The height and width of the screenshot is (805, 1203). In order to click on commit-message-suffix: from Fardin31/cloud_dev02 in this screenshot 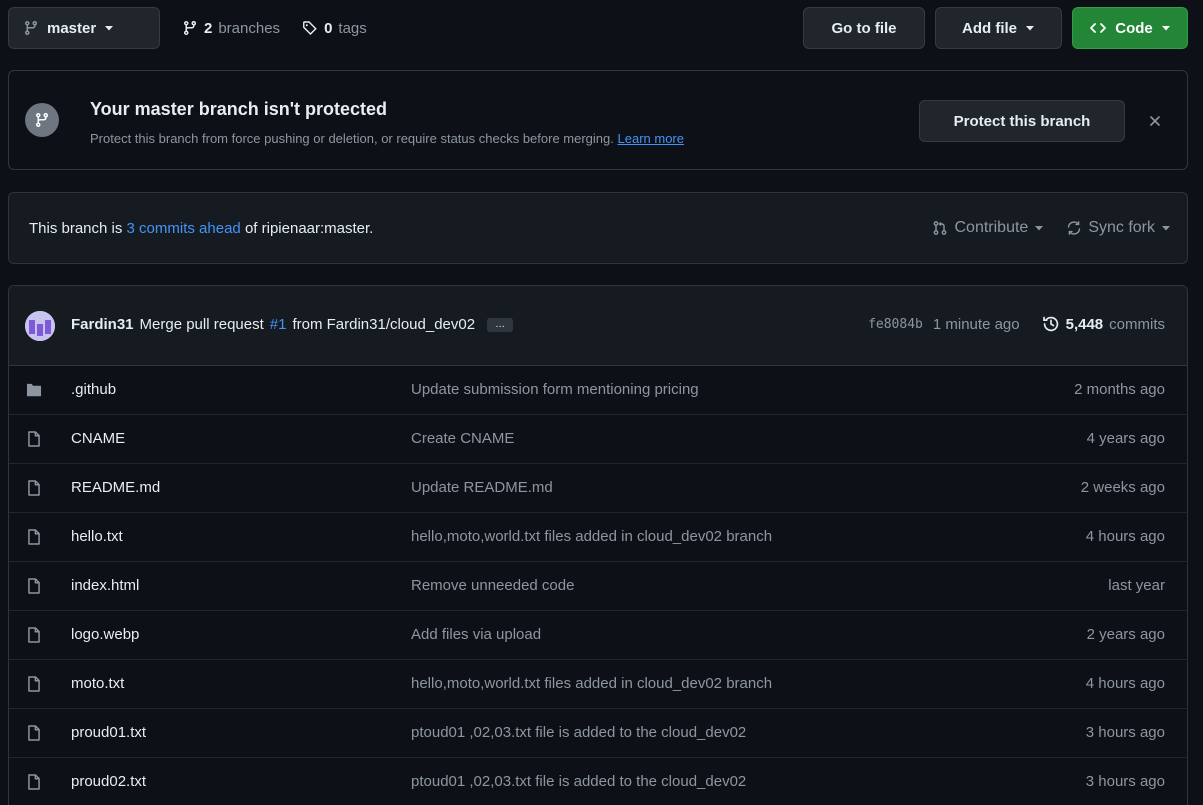, I will do `click(384, 324)`.